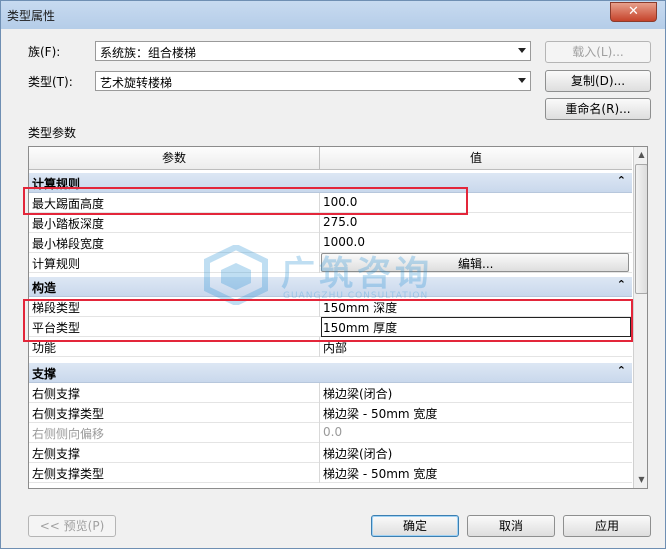  What do you see at coordinates (607, 526) in the screenshot?
I see `apply-button: 应用` at bounding box center [607, 526].